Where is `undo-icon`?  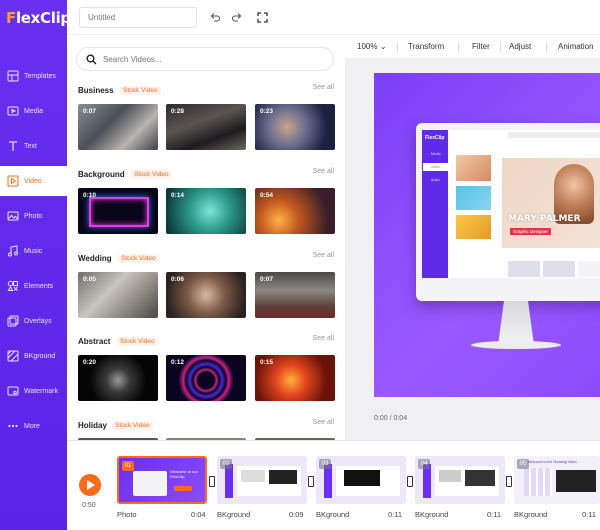
undo-icon is located at coordinates (215, 17).